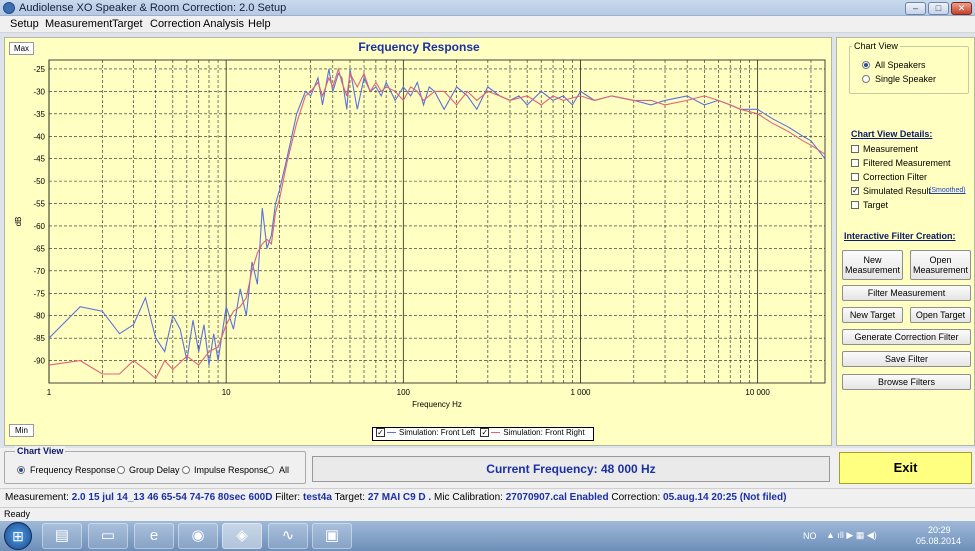 The height and width of the screenshot is (551, 975). What do you see at coordinates (961, 8) in the screenshot?
I see `close-button: ✕` at bounding box center [961, 8].